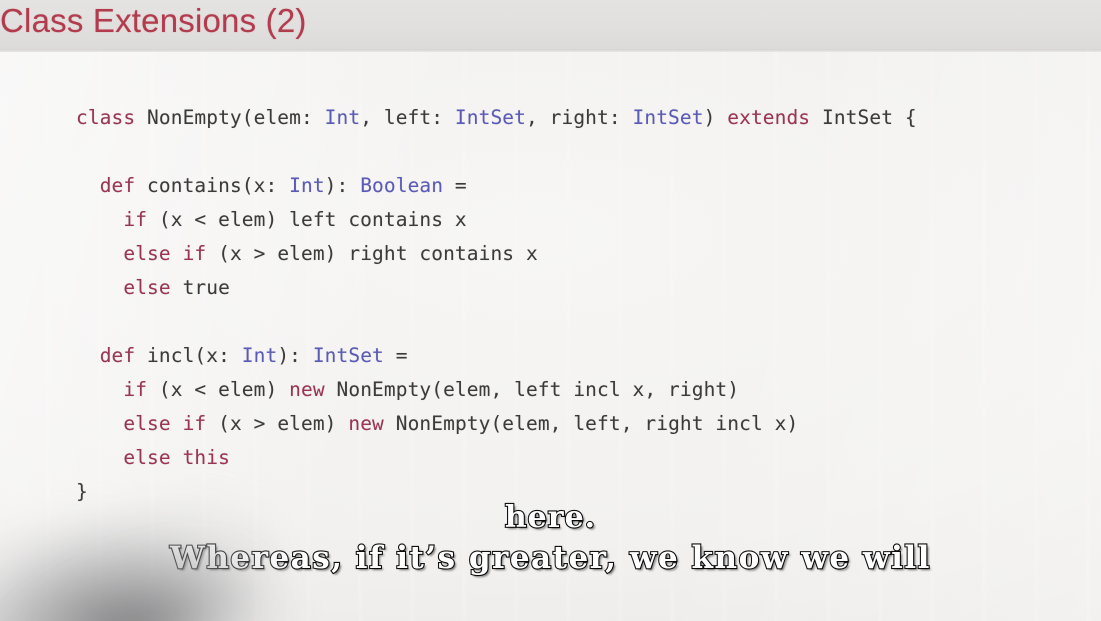 The image size is (1101, 621). What do you see at coordinates (307, 219) in the screenshot?
I see `code-text: (x < elem) left contains x` at bounding box center [307, 219].